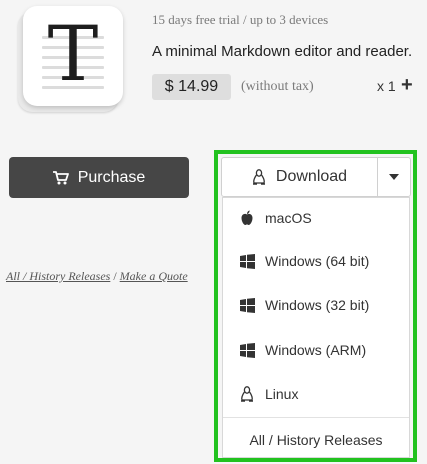 This screenshot has height=464, width=427. I want to click on download-button: Download, so click(299, 177).